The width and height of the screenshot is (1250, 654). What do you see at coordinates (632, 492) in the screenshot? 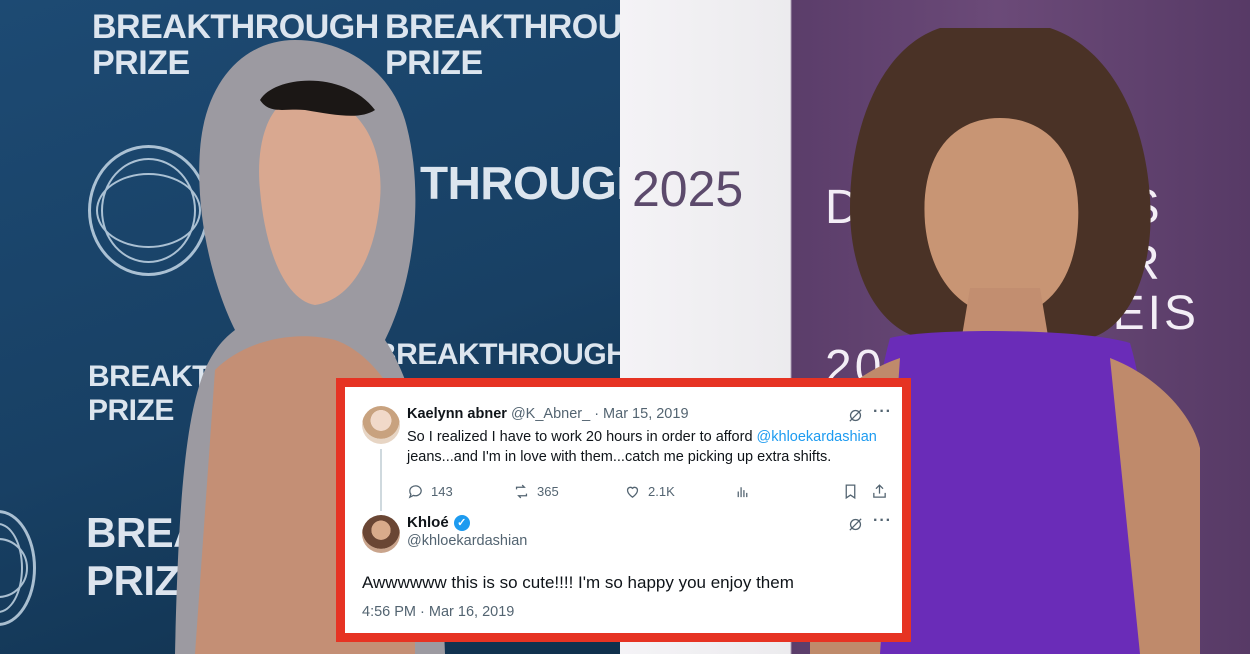
I see `heart-icon` at bounding box center [632, 492].